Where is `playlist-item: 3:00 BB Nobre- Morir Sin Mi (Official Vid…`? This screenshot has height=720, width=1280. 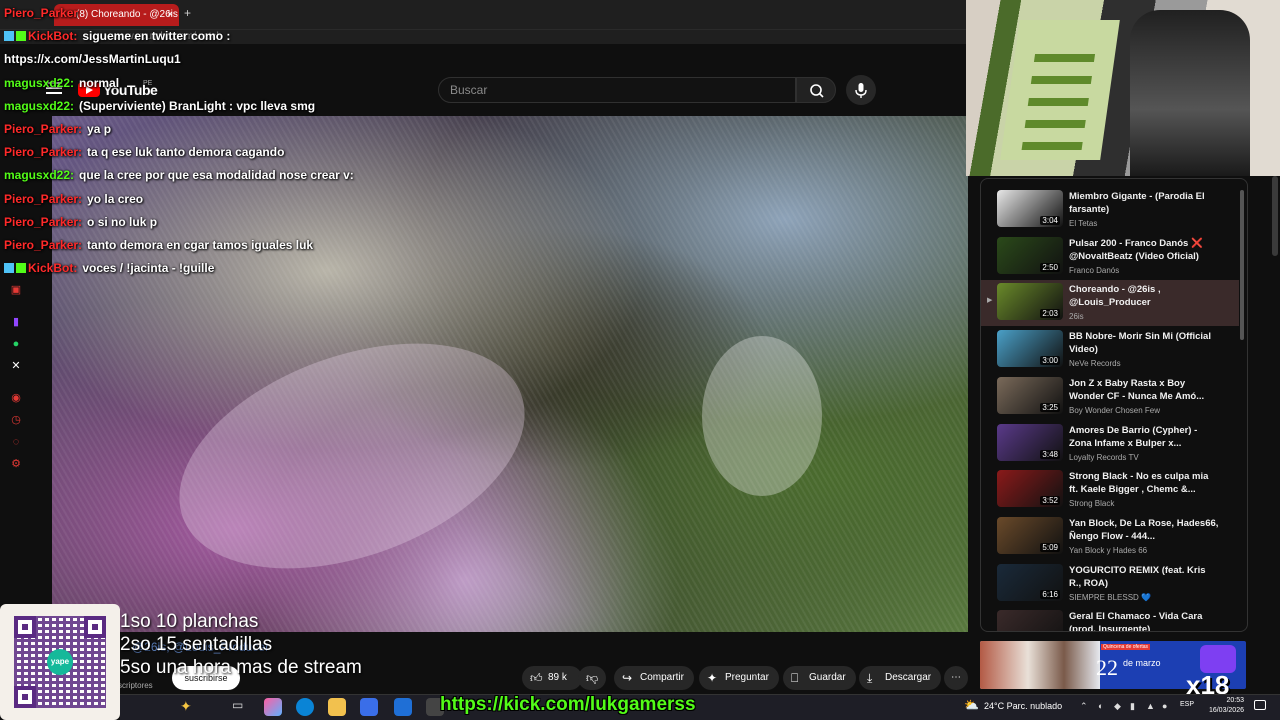
playlist-item: 3:00 BB Nobre- Morir Sin Mi (Official Vid… is located at coordinates (1110, 350).